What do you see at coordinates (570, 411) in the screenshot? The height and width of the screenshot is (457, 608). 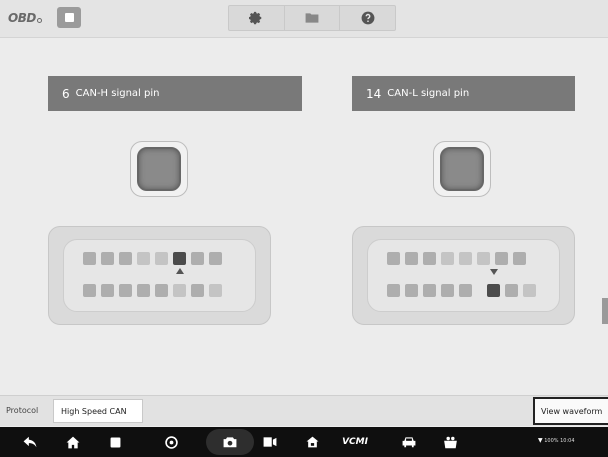 I see `view-waveform-button: View waveform` at bounding box center [570, 411].